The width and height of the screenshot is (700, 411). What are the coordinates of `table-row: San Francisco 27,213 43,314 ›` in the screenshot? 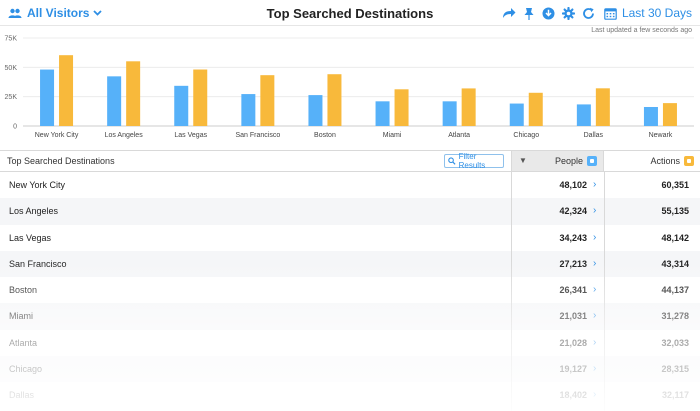 It's located at (350, 264).